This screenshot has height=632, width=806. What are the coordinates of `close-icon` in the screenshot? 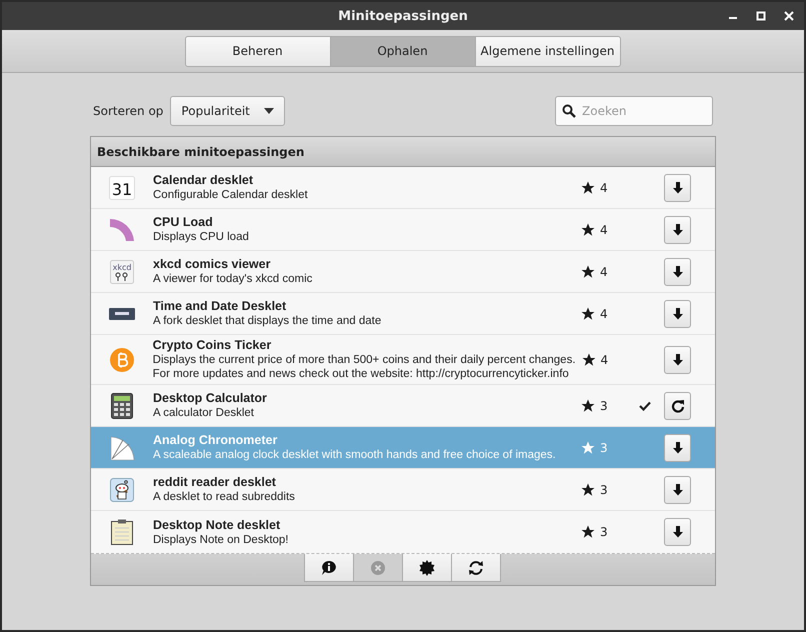 It's located at (789, 16).